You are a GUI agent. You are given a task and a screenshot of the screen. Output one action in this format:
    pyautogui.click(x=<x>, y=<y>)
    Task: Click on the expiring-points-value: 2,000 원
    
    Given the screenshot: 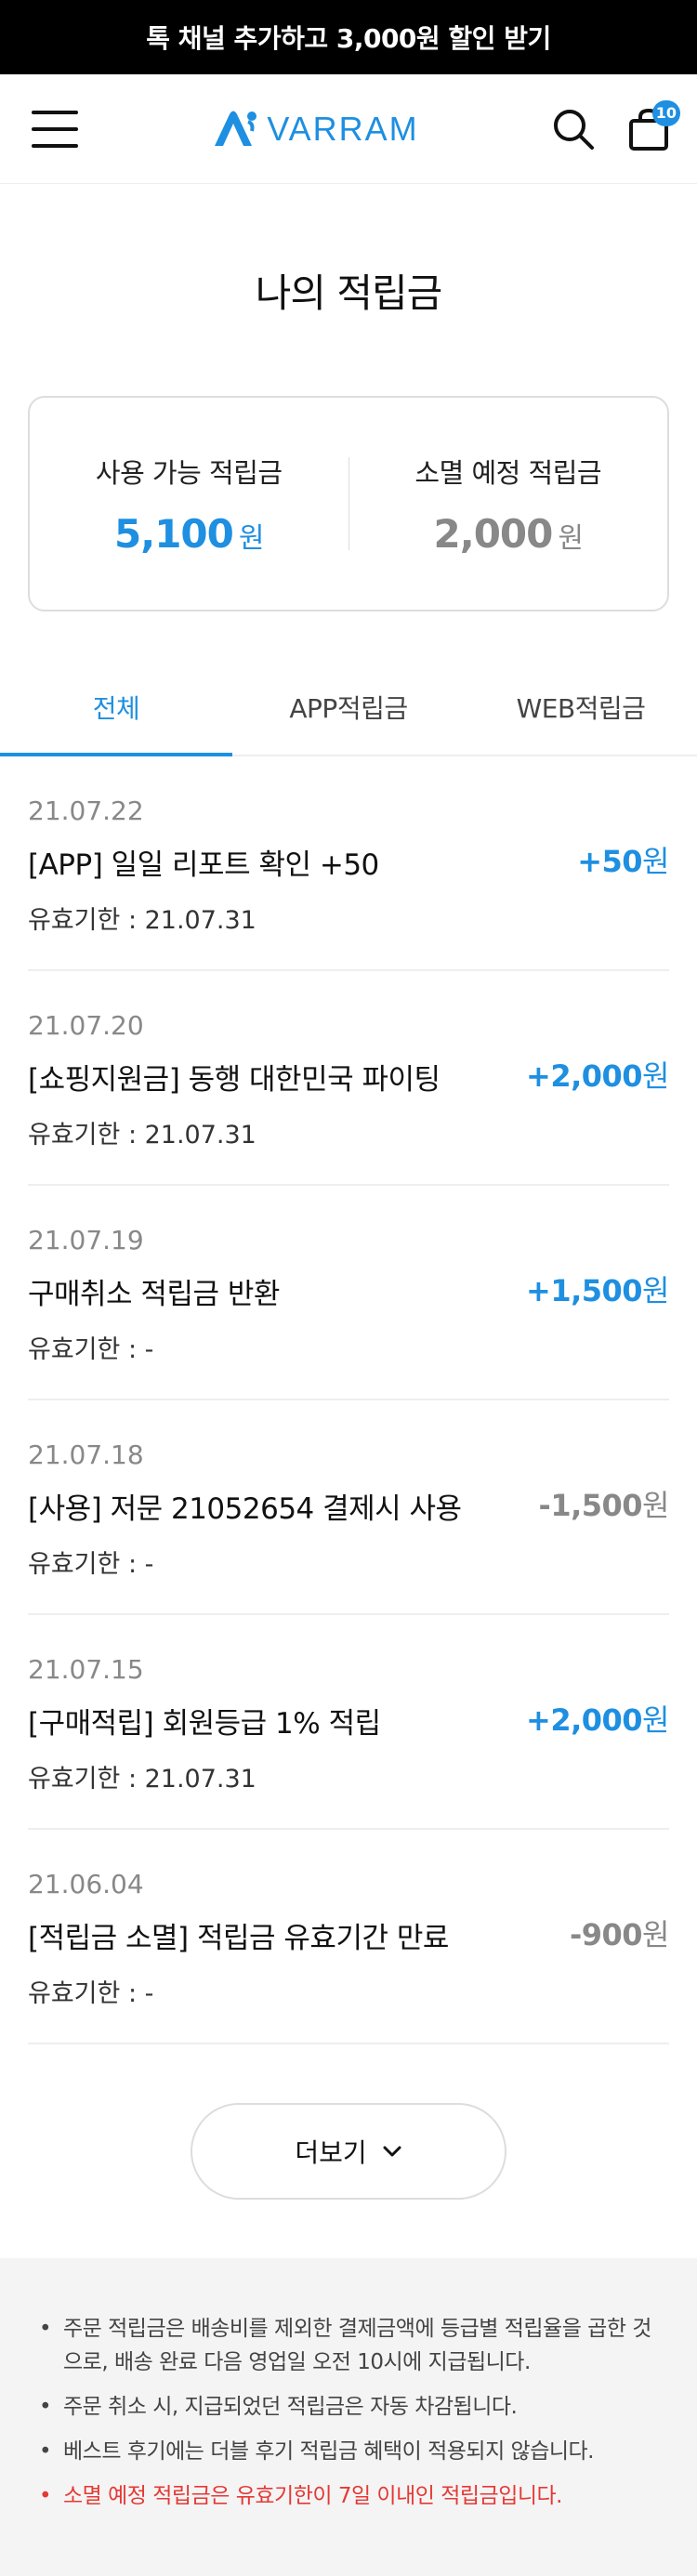 What is the action you would take?
    pyautogui.click(x=508, y=534)
    